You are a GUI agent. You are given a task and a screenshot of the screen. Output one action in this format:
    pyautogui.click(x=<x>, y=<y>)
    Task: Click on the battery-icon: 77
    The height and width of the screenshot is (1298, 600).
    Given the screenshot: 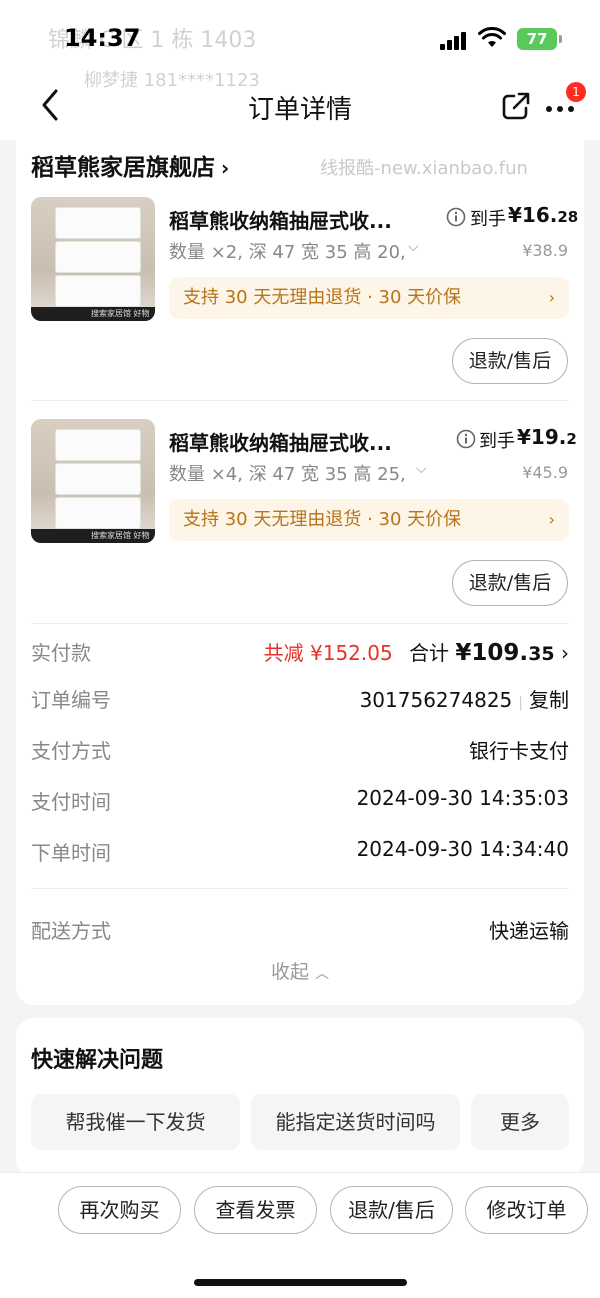 What is the action you would take?
    pyautogui.click(x=539, y=39)
    